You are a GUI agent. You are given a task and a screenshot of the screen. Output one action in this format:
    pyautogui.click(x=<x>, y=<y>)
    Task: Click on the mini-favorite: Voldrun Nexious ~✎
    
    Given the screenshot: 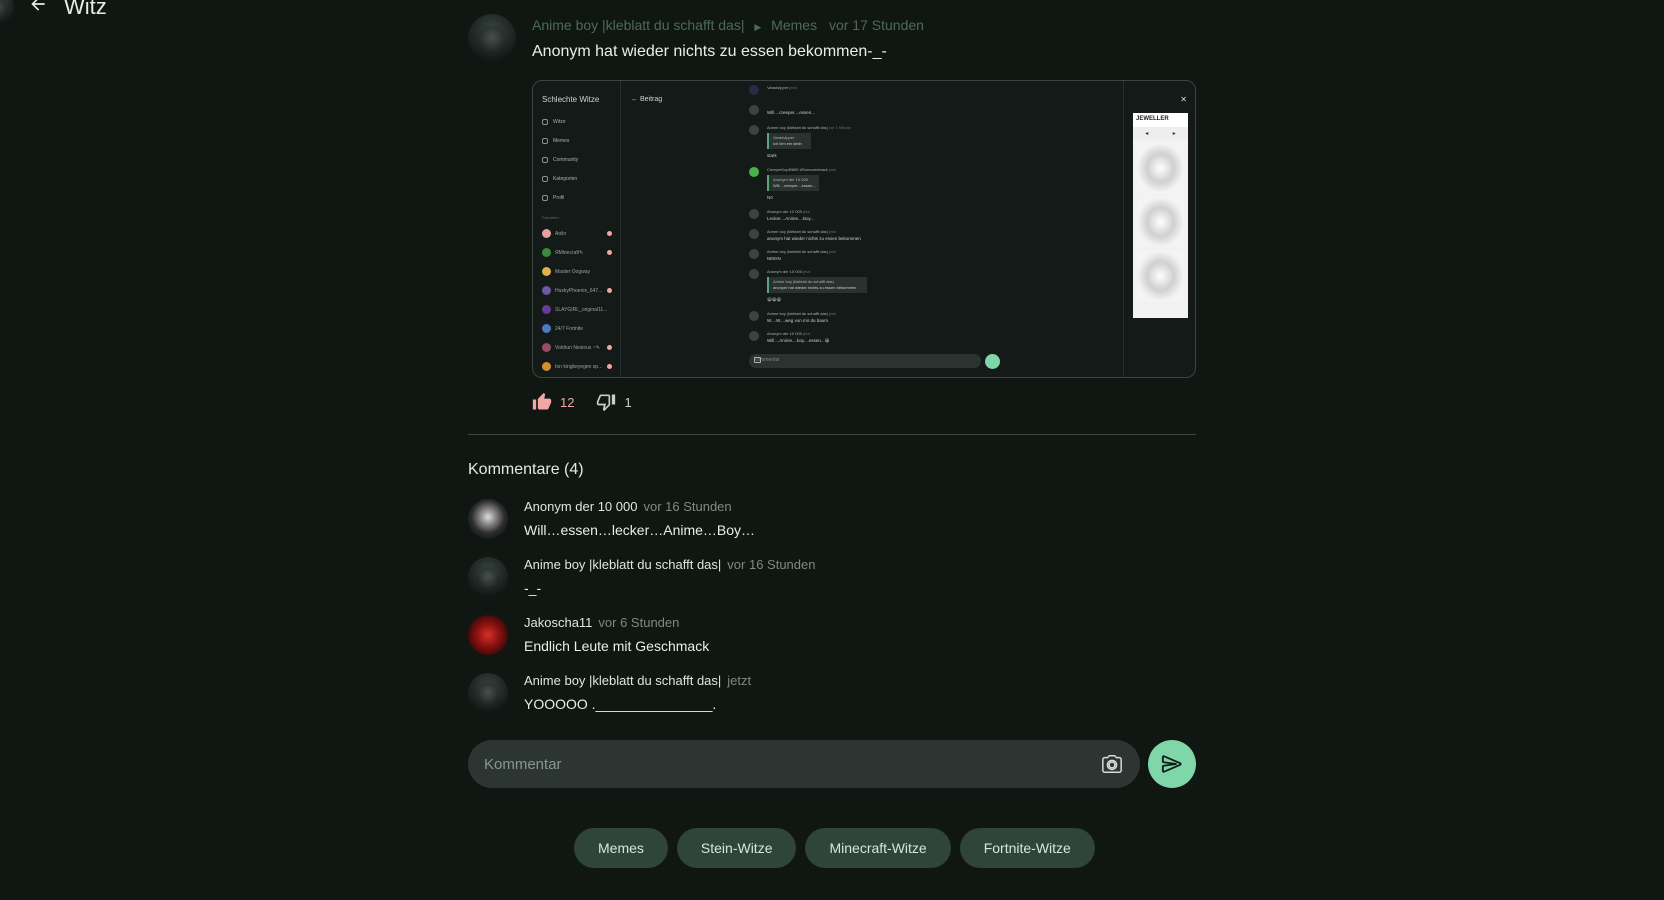 What is the action you would take?
    pyautogui.click(x=577, y=347)
    